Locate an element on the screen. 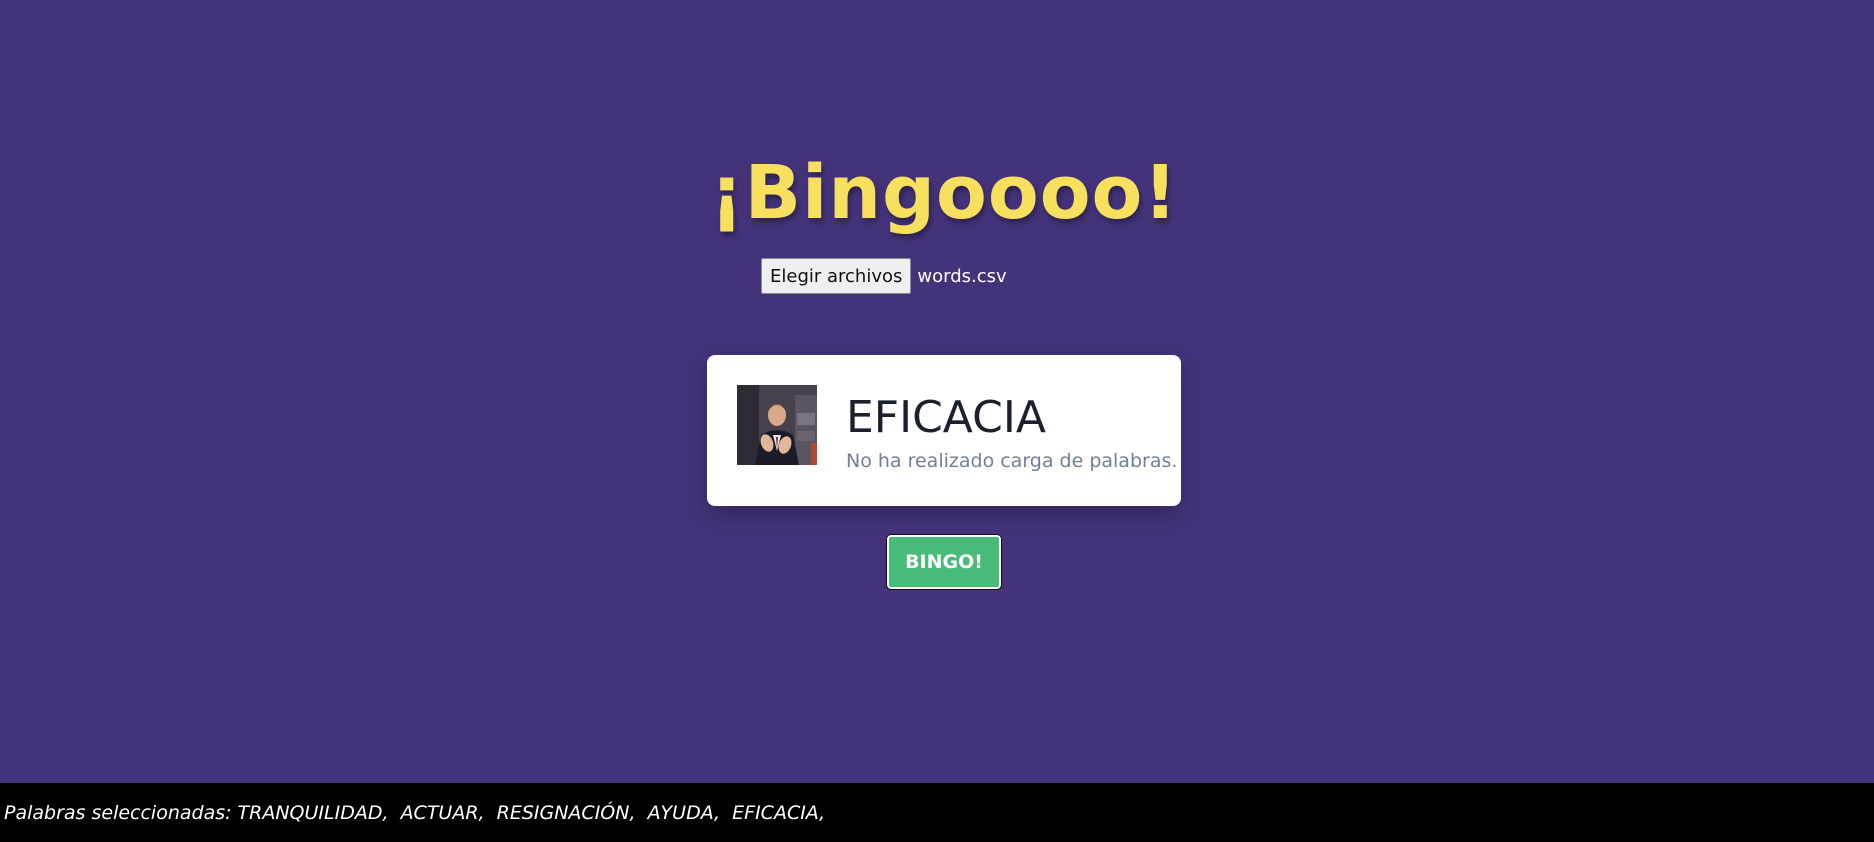 The height and width of the screenshot is (842, 1874). choose-files-button: Elegir archivos is located at coordinates (836, 276).